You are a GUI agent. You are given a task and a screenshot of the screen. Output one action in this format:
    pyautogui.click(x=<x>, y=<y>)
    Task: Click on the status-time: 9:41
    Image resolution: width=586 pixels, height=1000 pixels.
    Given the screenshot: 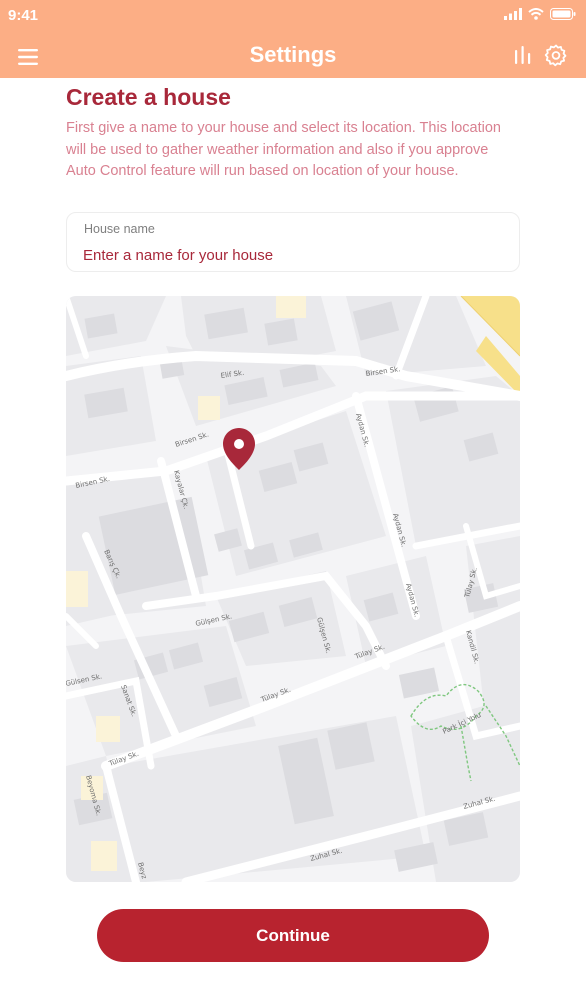 What is the action you would take?
    pyautogui.click(x=23, y=15)
    